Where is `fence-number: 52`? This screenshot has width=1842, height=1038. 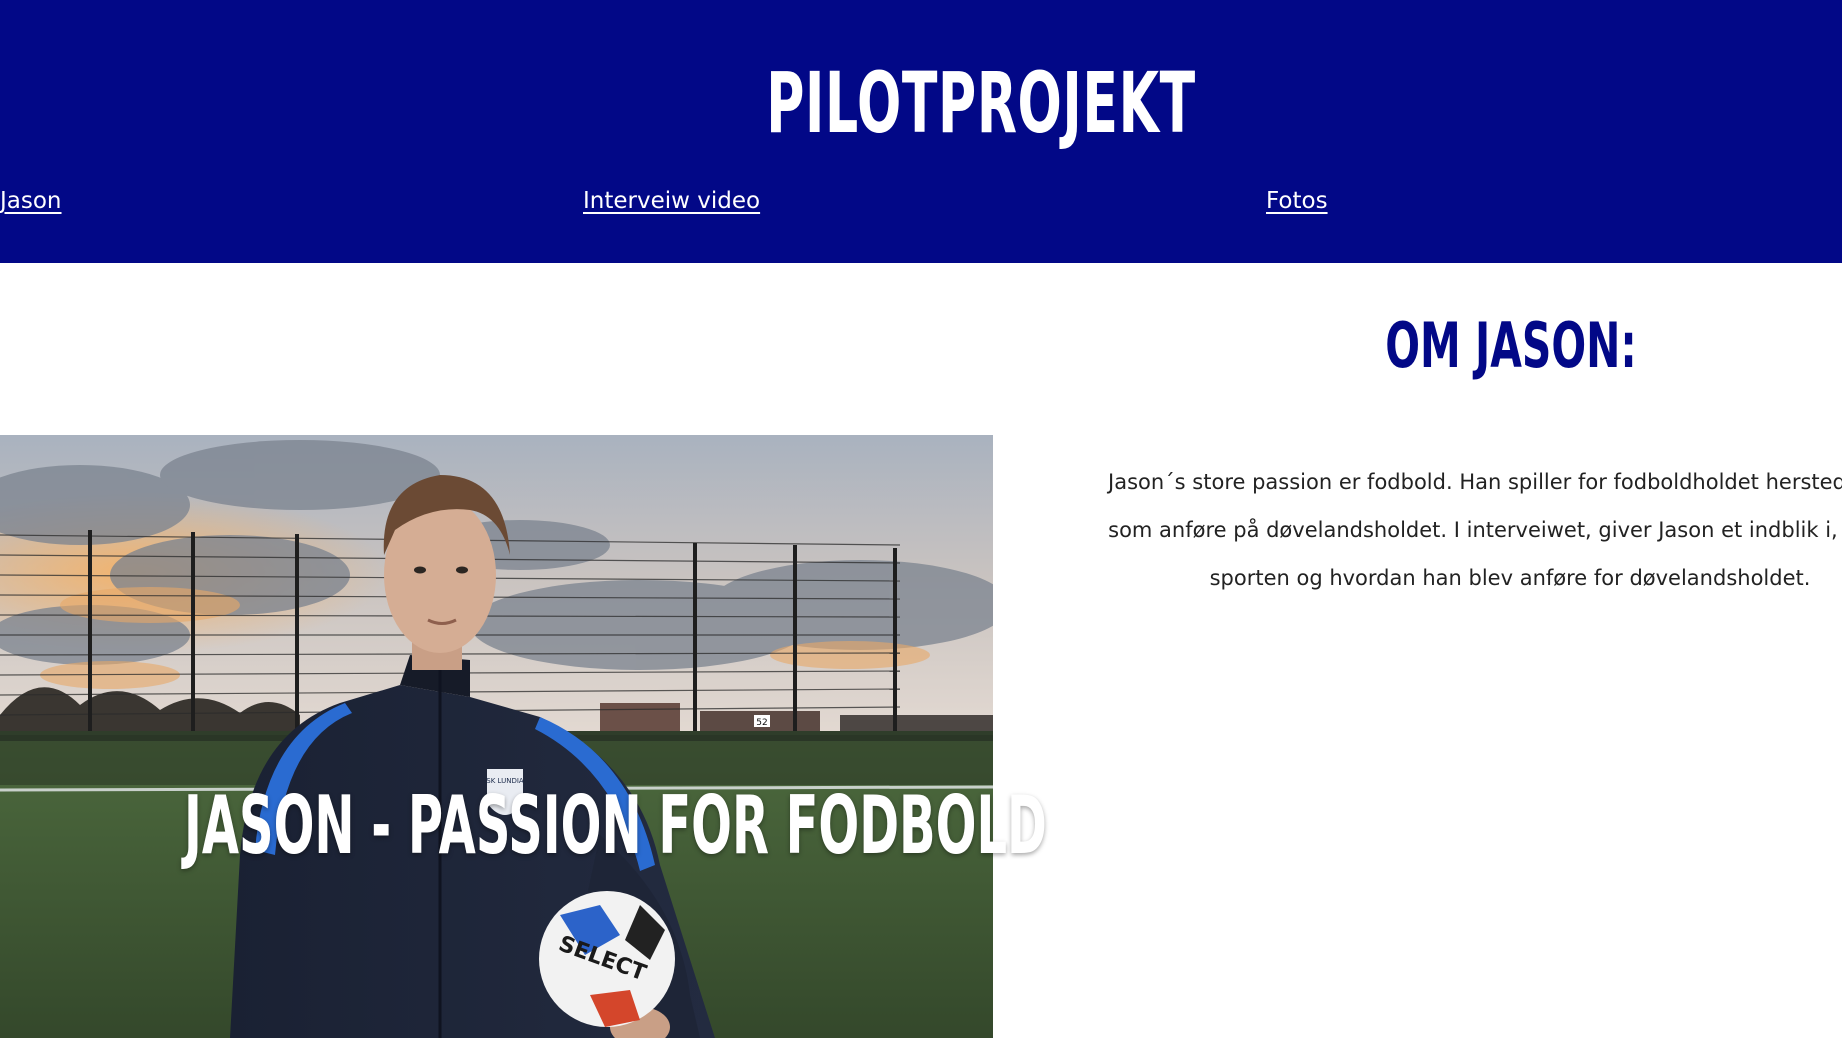
fence-number: 52 is located at coordinates (761, 723).